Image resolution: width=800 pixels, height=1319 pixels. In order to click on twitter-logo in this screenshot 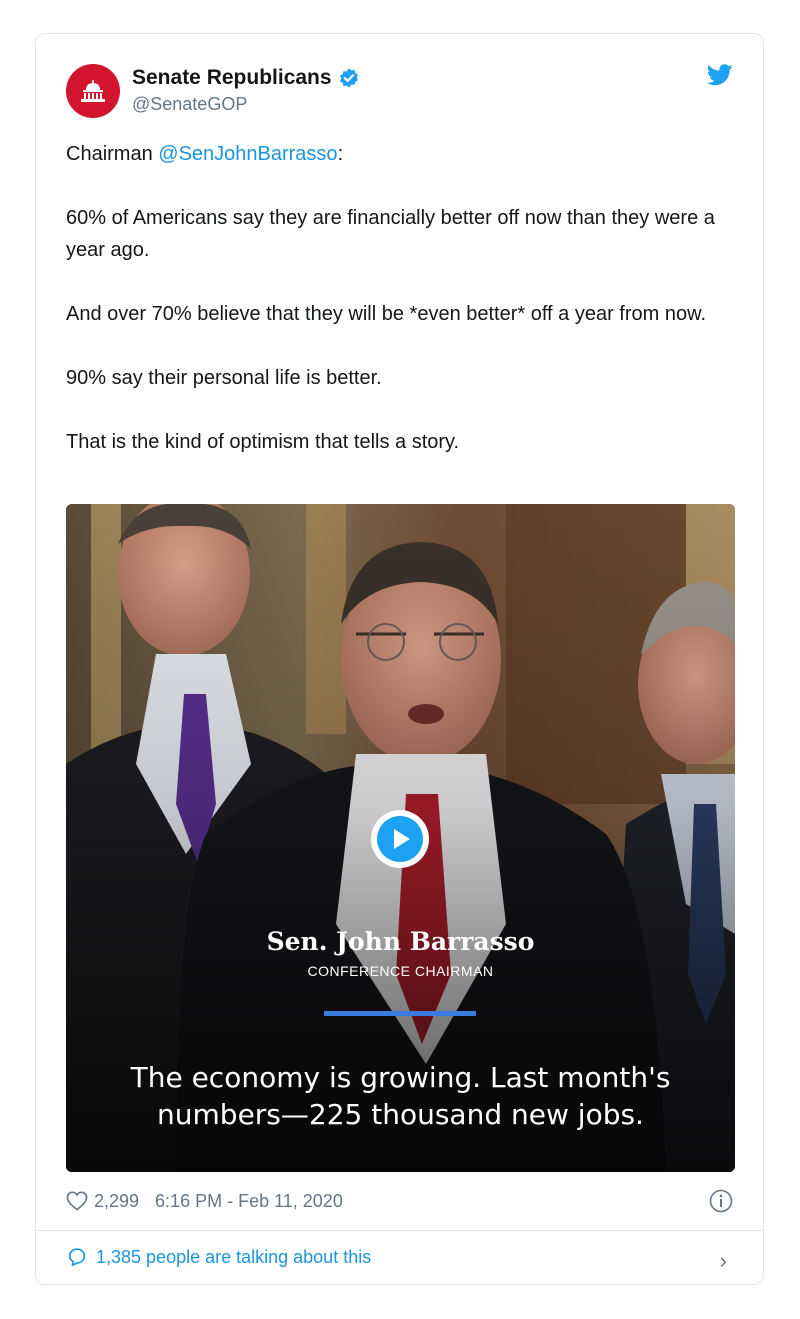, I will do `click(719, 77)`.